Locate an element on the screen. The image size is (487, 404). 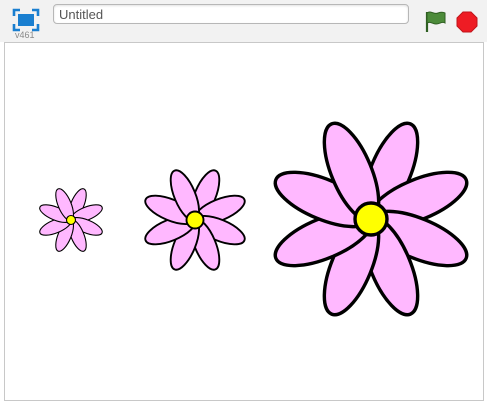
green-flag-button is located at coordinates (435, 21).